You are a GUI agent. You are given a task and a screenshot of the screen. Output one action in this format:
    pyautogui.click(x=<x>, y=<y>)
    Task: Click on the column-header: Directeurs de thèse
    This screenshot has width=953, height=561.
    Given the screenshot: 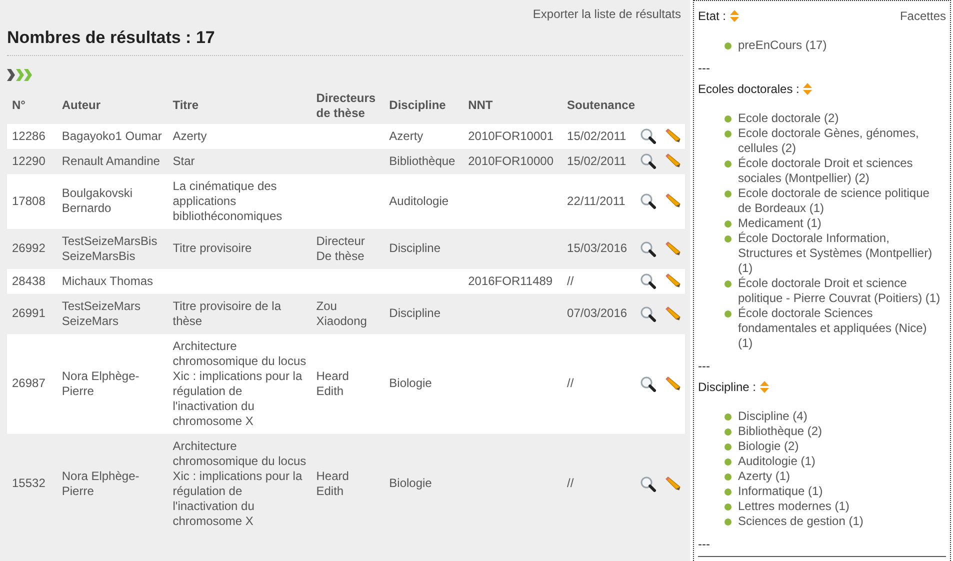 What is the action you would take?
    pyautogui.click(x=346, y=106)
    